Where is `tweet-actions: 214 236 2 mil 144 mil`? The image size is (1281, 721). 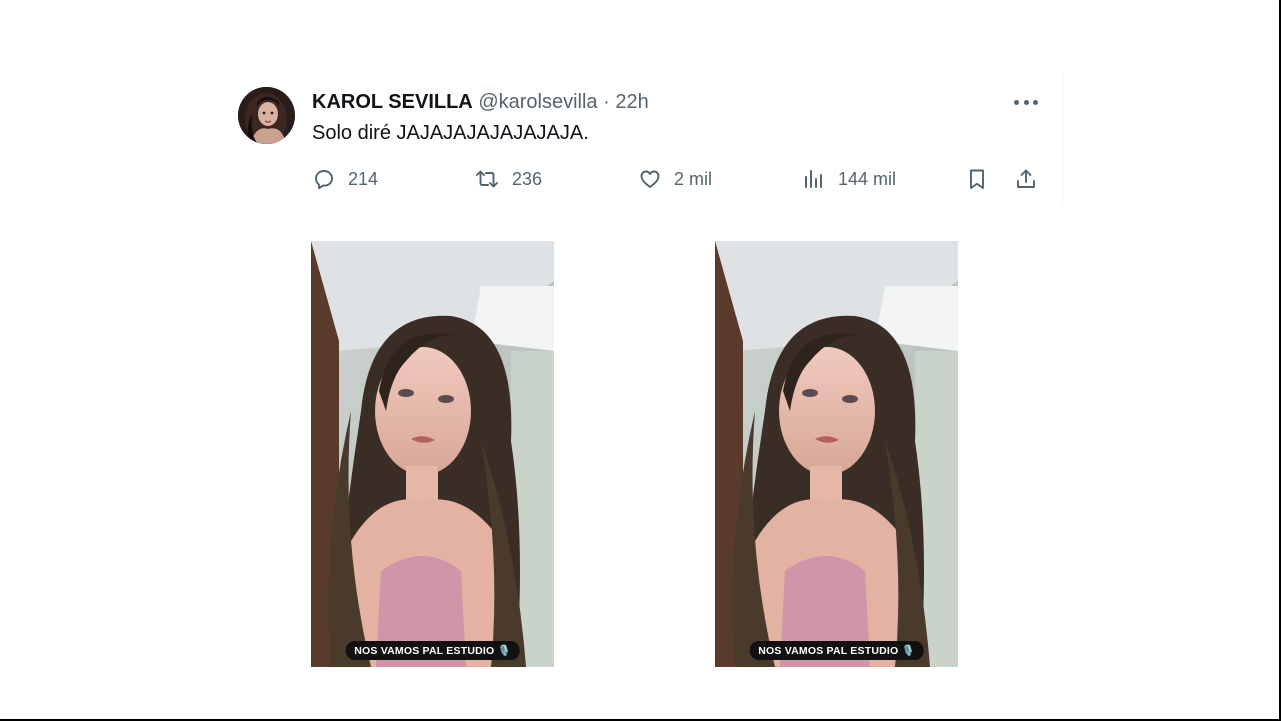 tweet-actions: 214 236 2 mil 144 mil is located at coordinates (676, 179).